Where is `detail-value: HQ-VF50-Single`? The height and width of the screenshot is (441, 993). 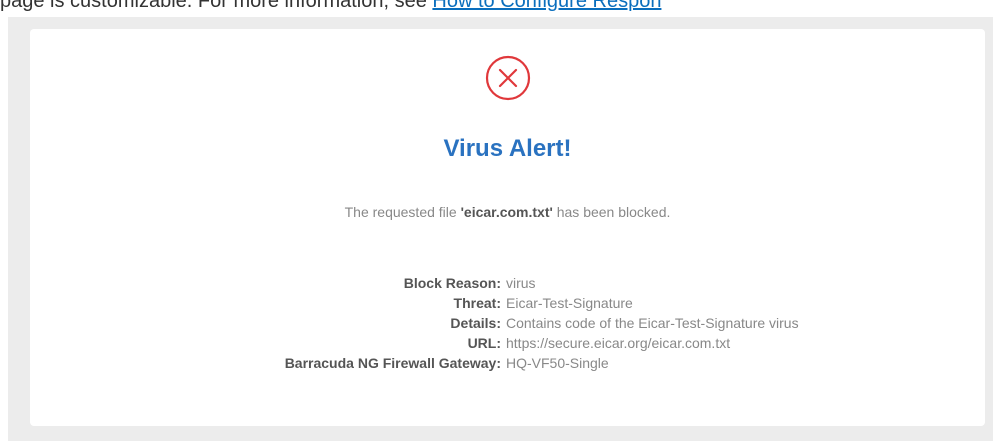
detail-value: HQ-VF50-Single is located at coordinates (557, 363).